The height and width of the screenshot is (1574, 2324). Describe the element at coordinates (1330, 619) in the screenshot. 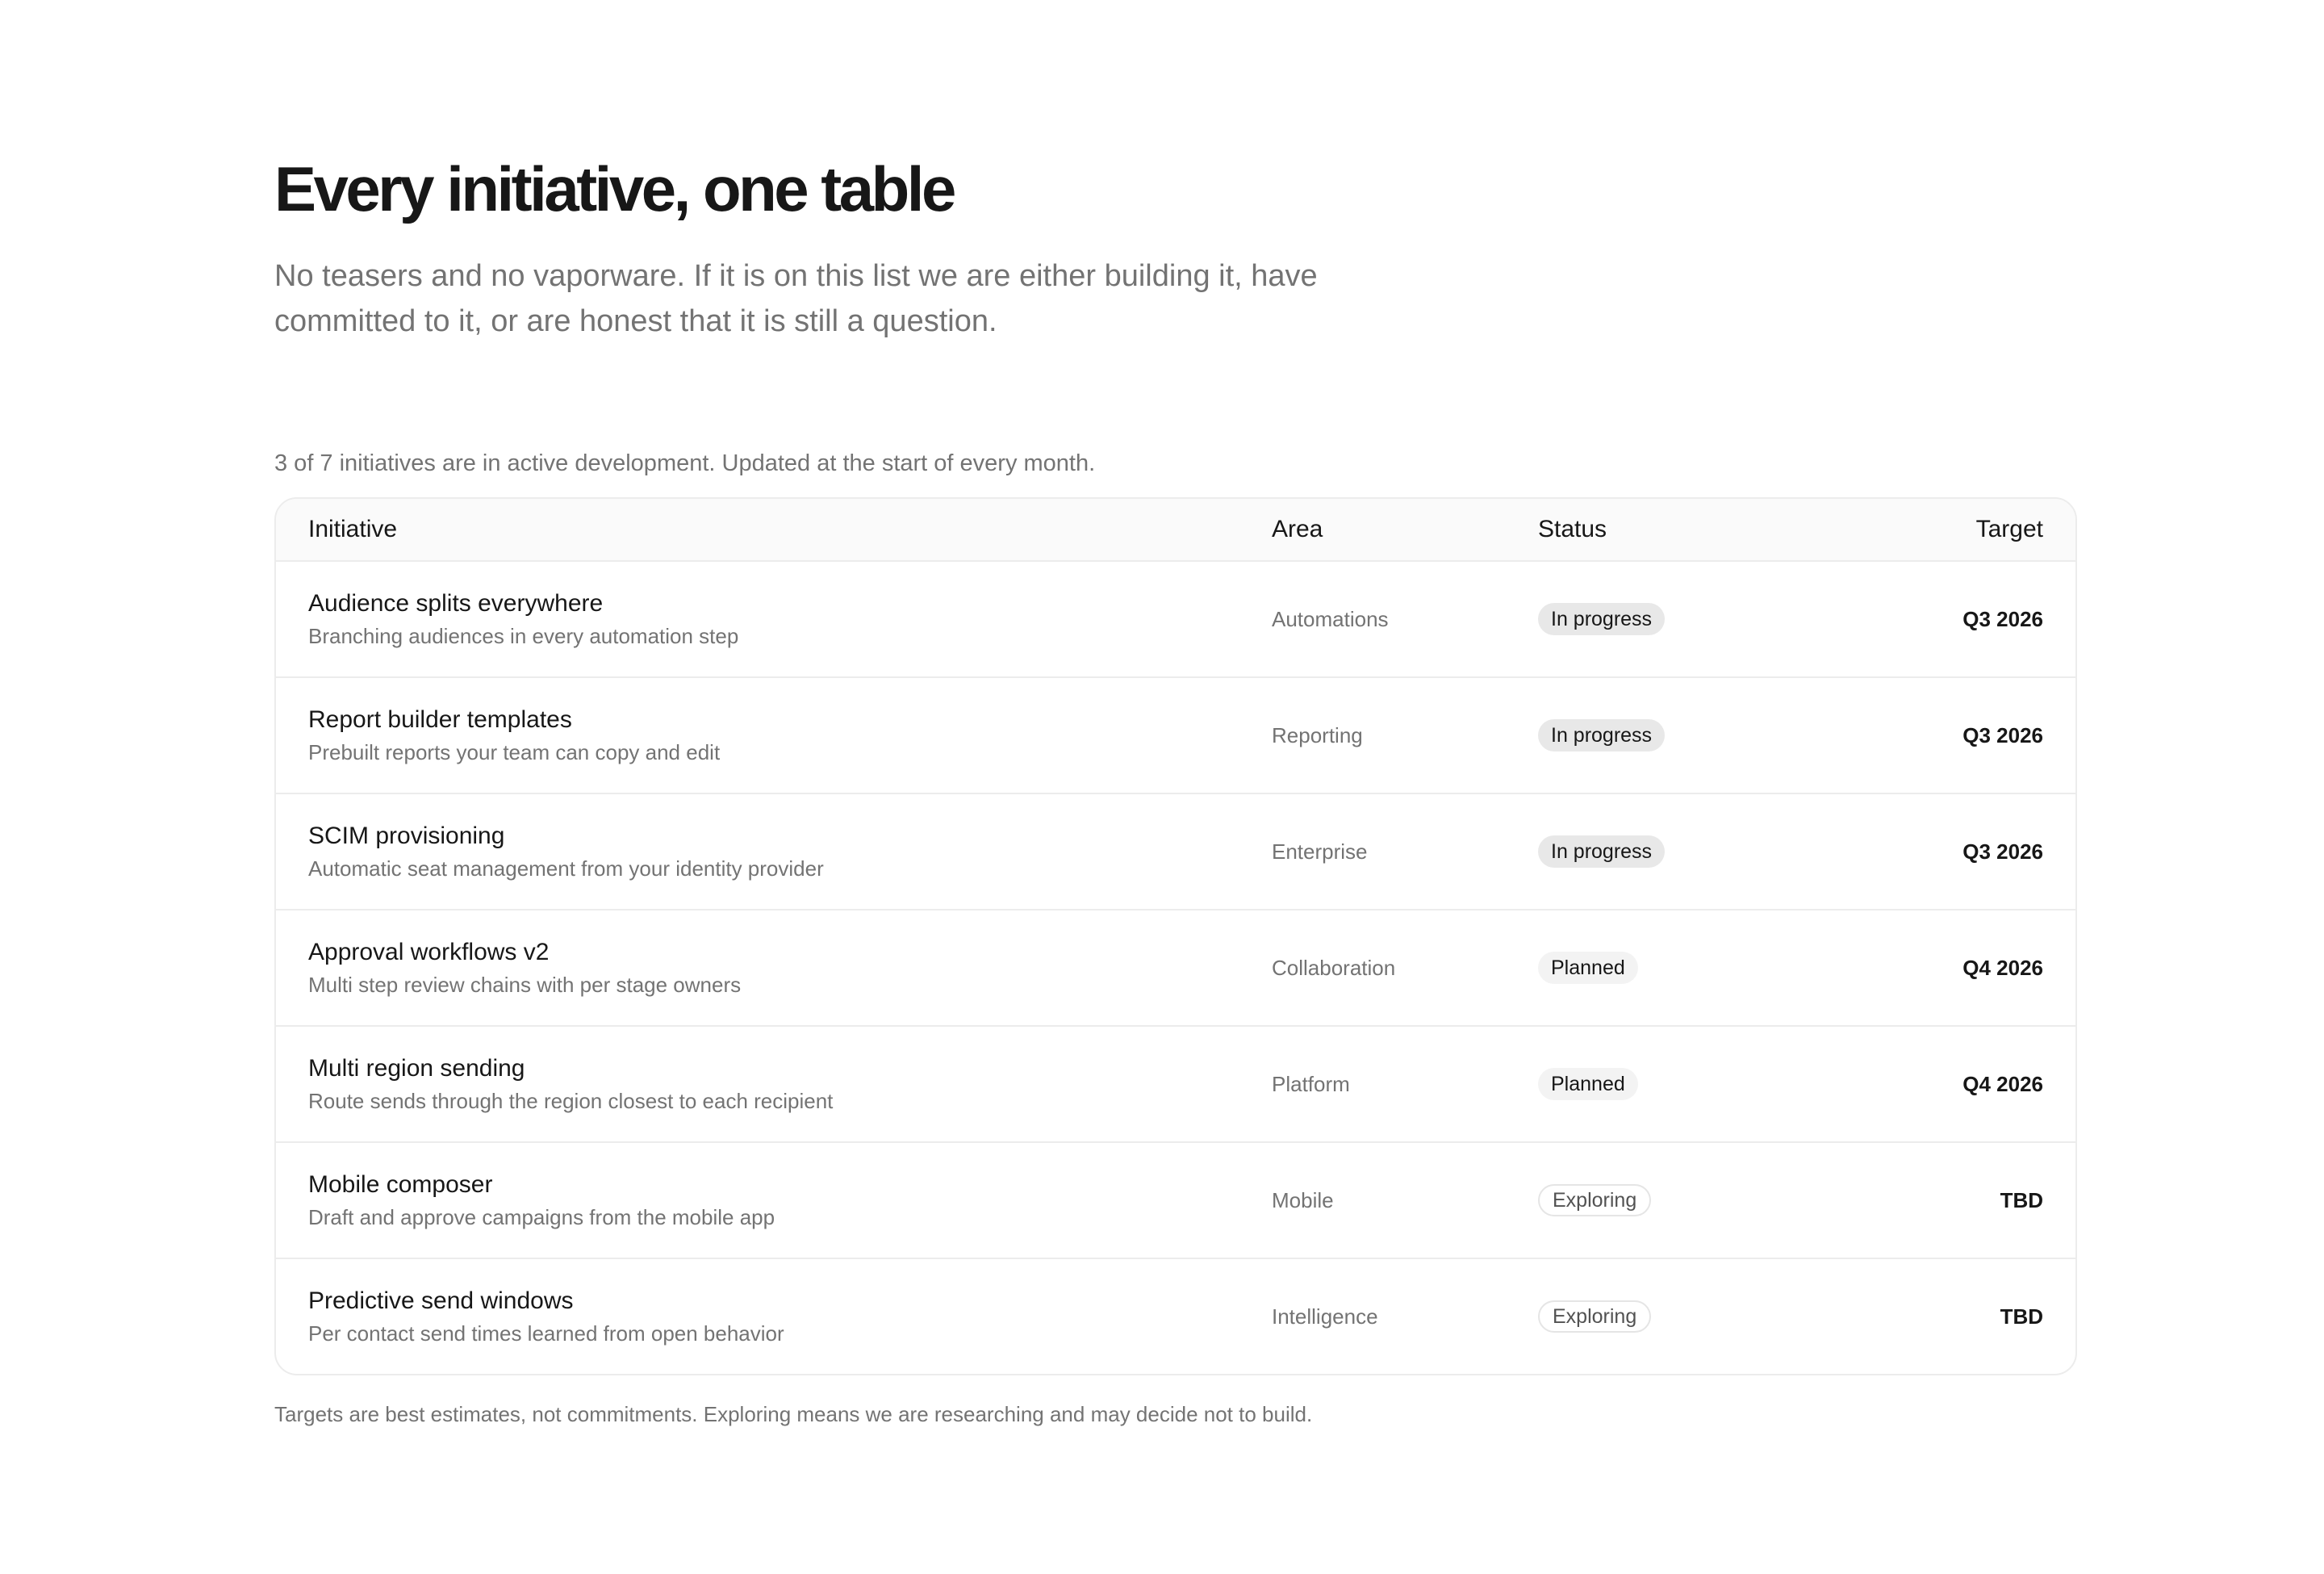

I see `area-cell: Automations` at that location.